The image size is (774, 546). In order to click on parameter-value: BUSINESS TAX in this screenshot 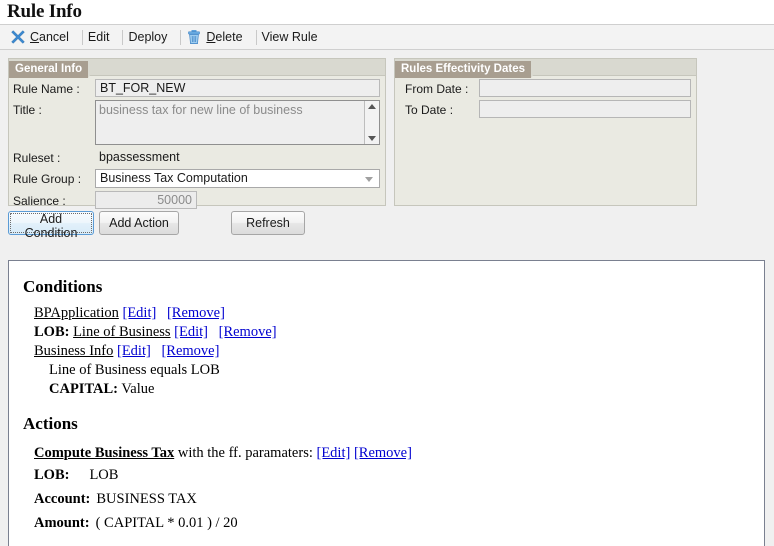, I will do `click(146, 499)`.